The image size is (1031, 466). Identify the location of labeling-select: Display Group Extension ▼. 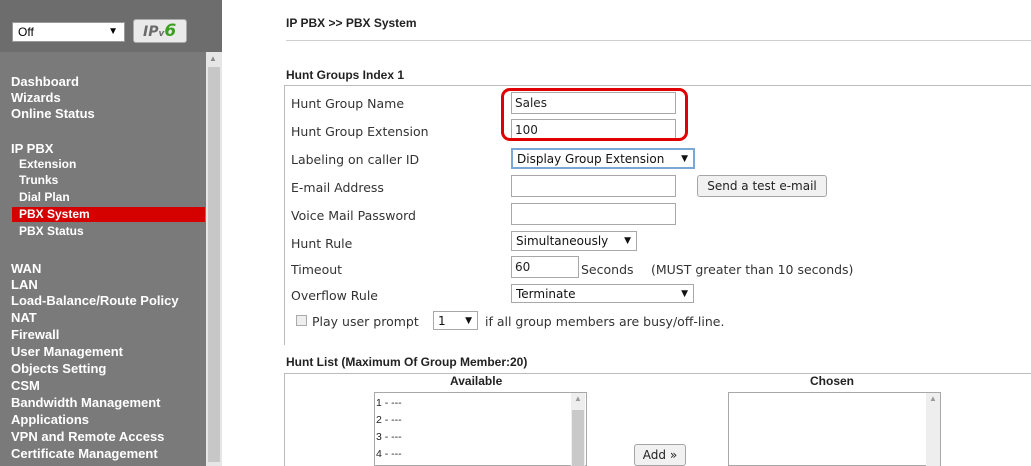
(603, 158).